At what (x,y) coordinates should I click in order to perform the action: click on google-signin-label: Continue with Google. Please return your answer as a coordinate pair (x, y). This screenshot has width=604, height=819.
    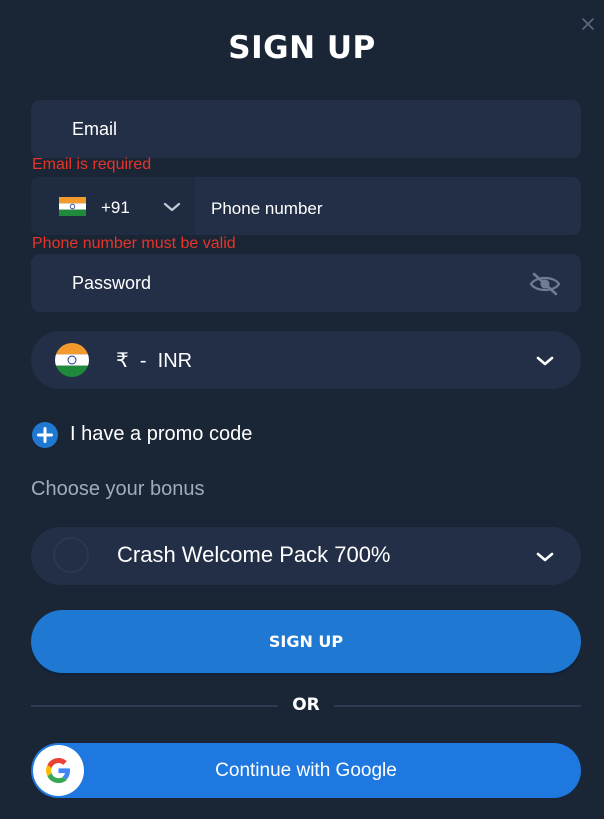
    Looking at the image, I should click on (306, 770).